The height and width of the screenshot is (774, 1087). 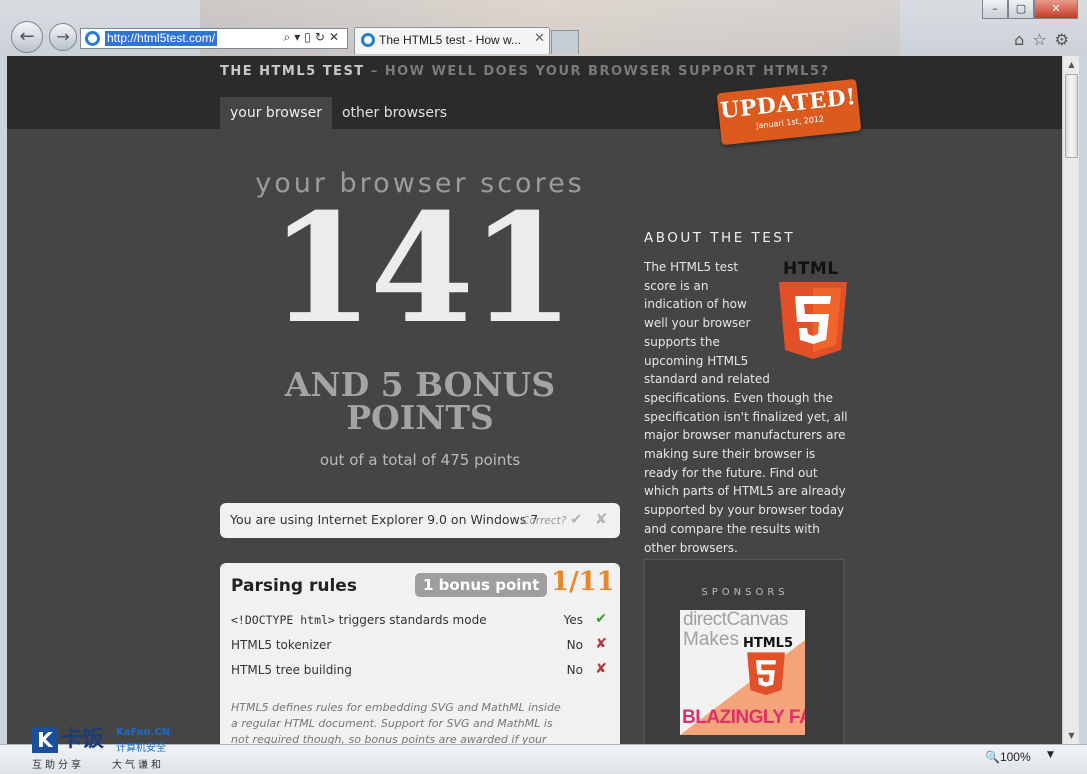 I want to click on home-icon: ⌂, so click(x=1023, y=39).